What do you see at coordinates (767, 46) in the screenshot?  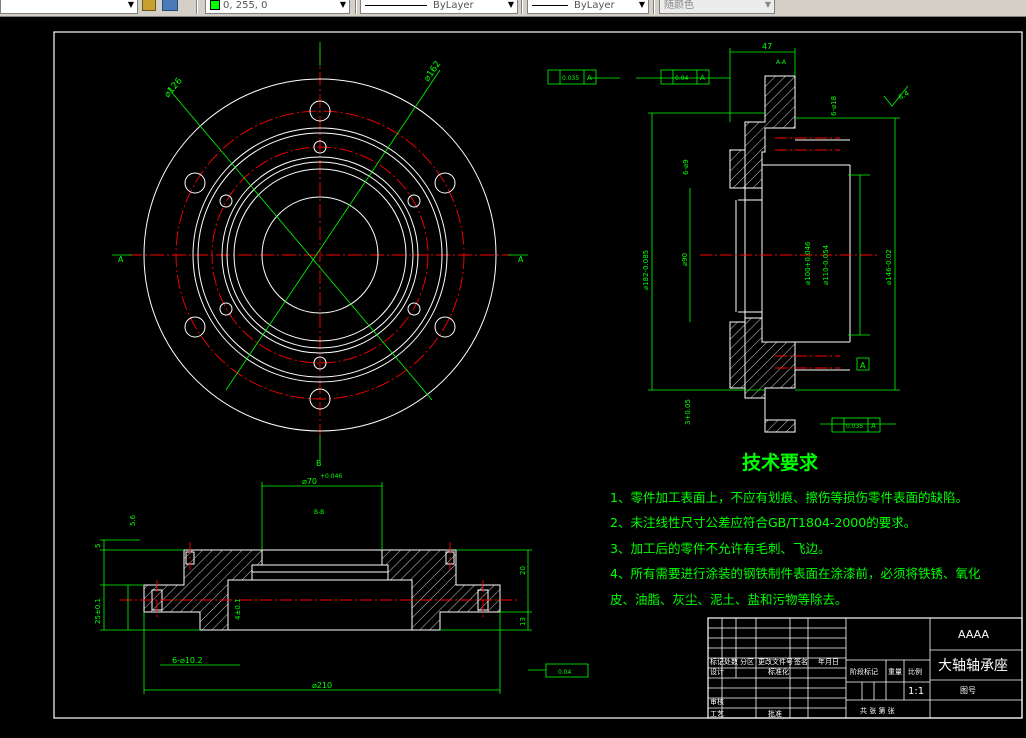 I see `dim-width-47: 47` at bounding box center [767, 46].